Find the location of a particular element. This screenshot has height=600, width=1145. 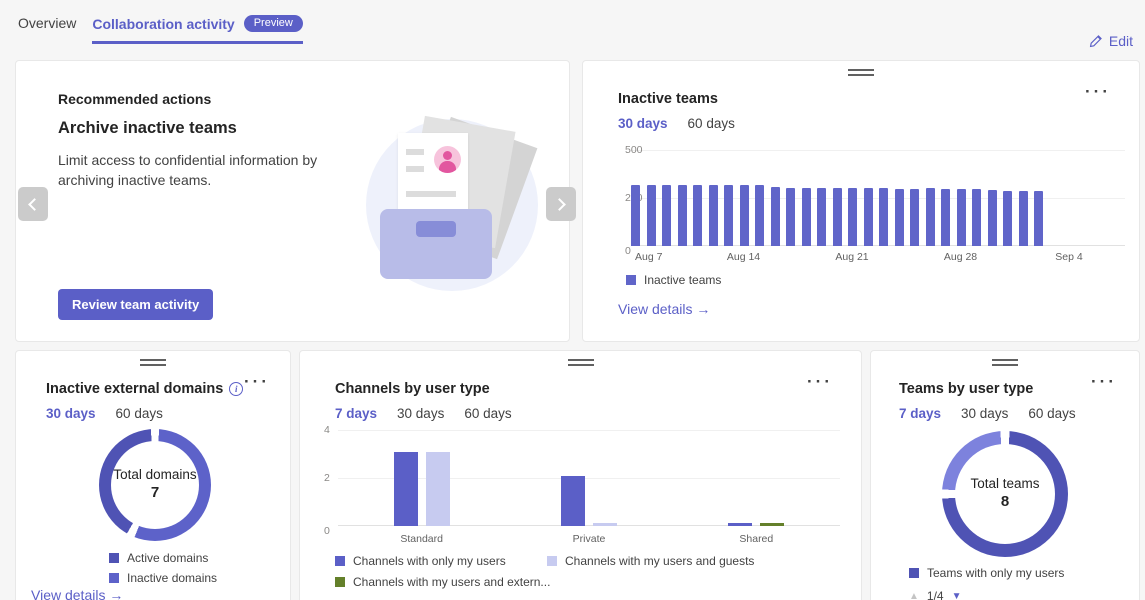

carousel-next-button is located at coordinates (561, 204).